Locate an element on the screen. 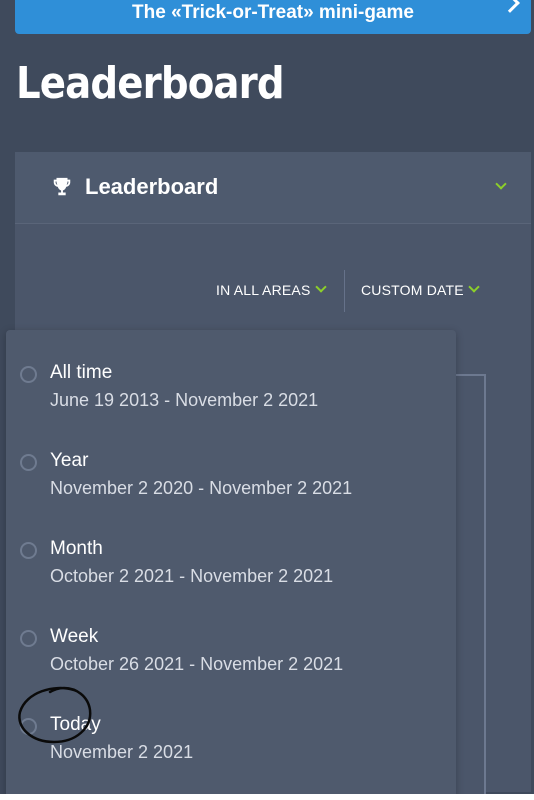  option-month: Month October 2 2021 - November 2 2021 is located at coordinates (231, 553).